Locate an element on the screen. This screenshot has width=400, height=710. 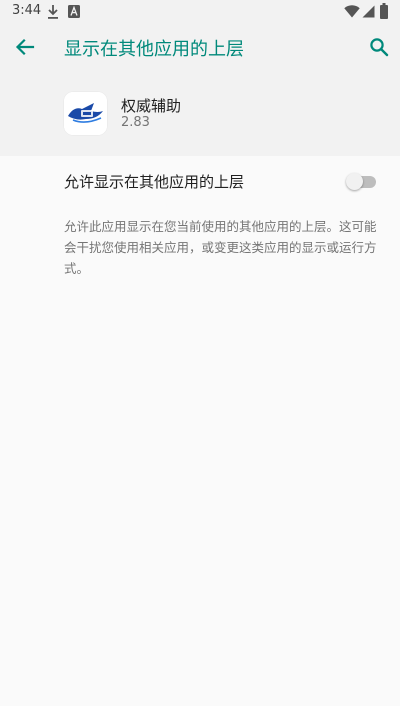
arrow-back-icon is located at coordinates (25, 47).